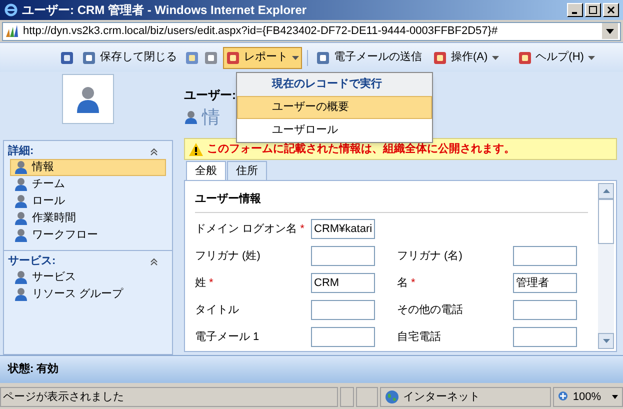 This screenshot has height=409, width=623. What do you see at coordinates (606, 191) in the screenshot?
I see `scroll-up-icon` at bounding box center [606, 191].